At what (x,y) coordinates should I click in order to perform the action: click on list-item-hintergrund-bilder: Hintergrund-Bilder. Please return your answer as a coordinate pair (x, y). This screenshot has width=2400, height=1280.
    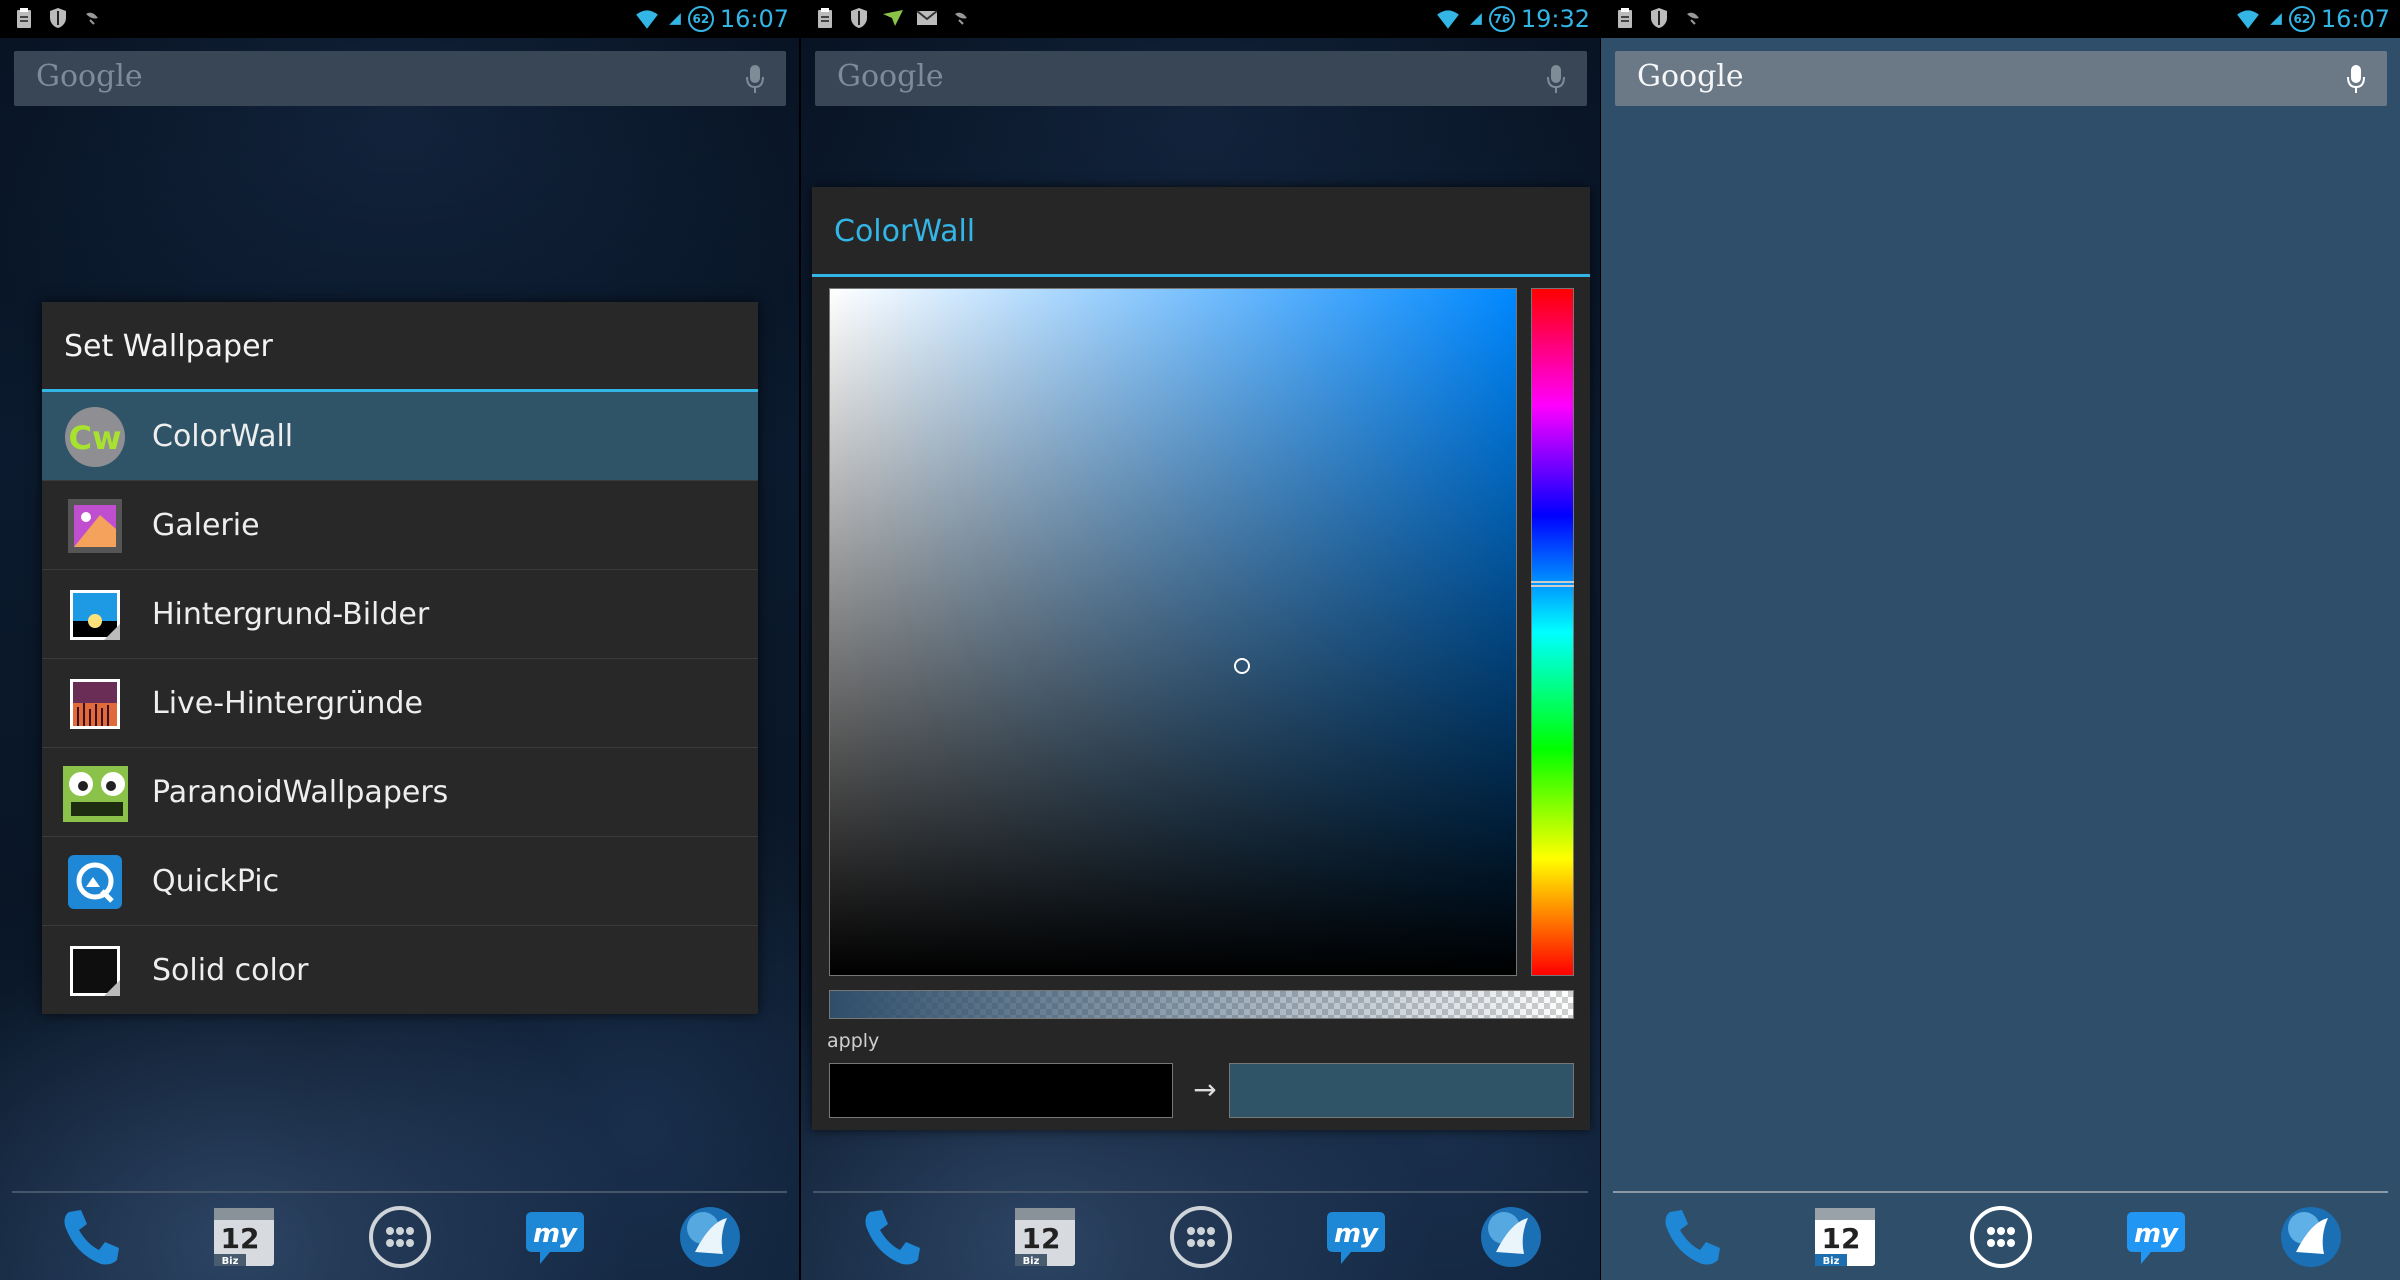
    Looking at the image, I should click on (400, 614).